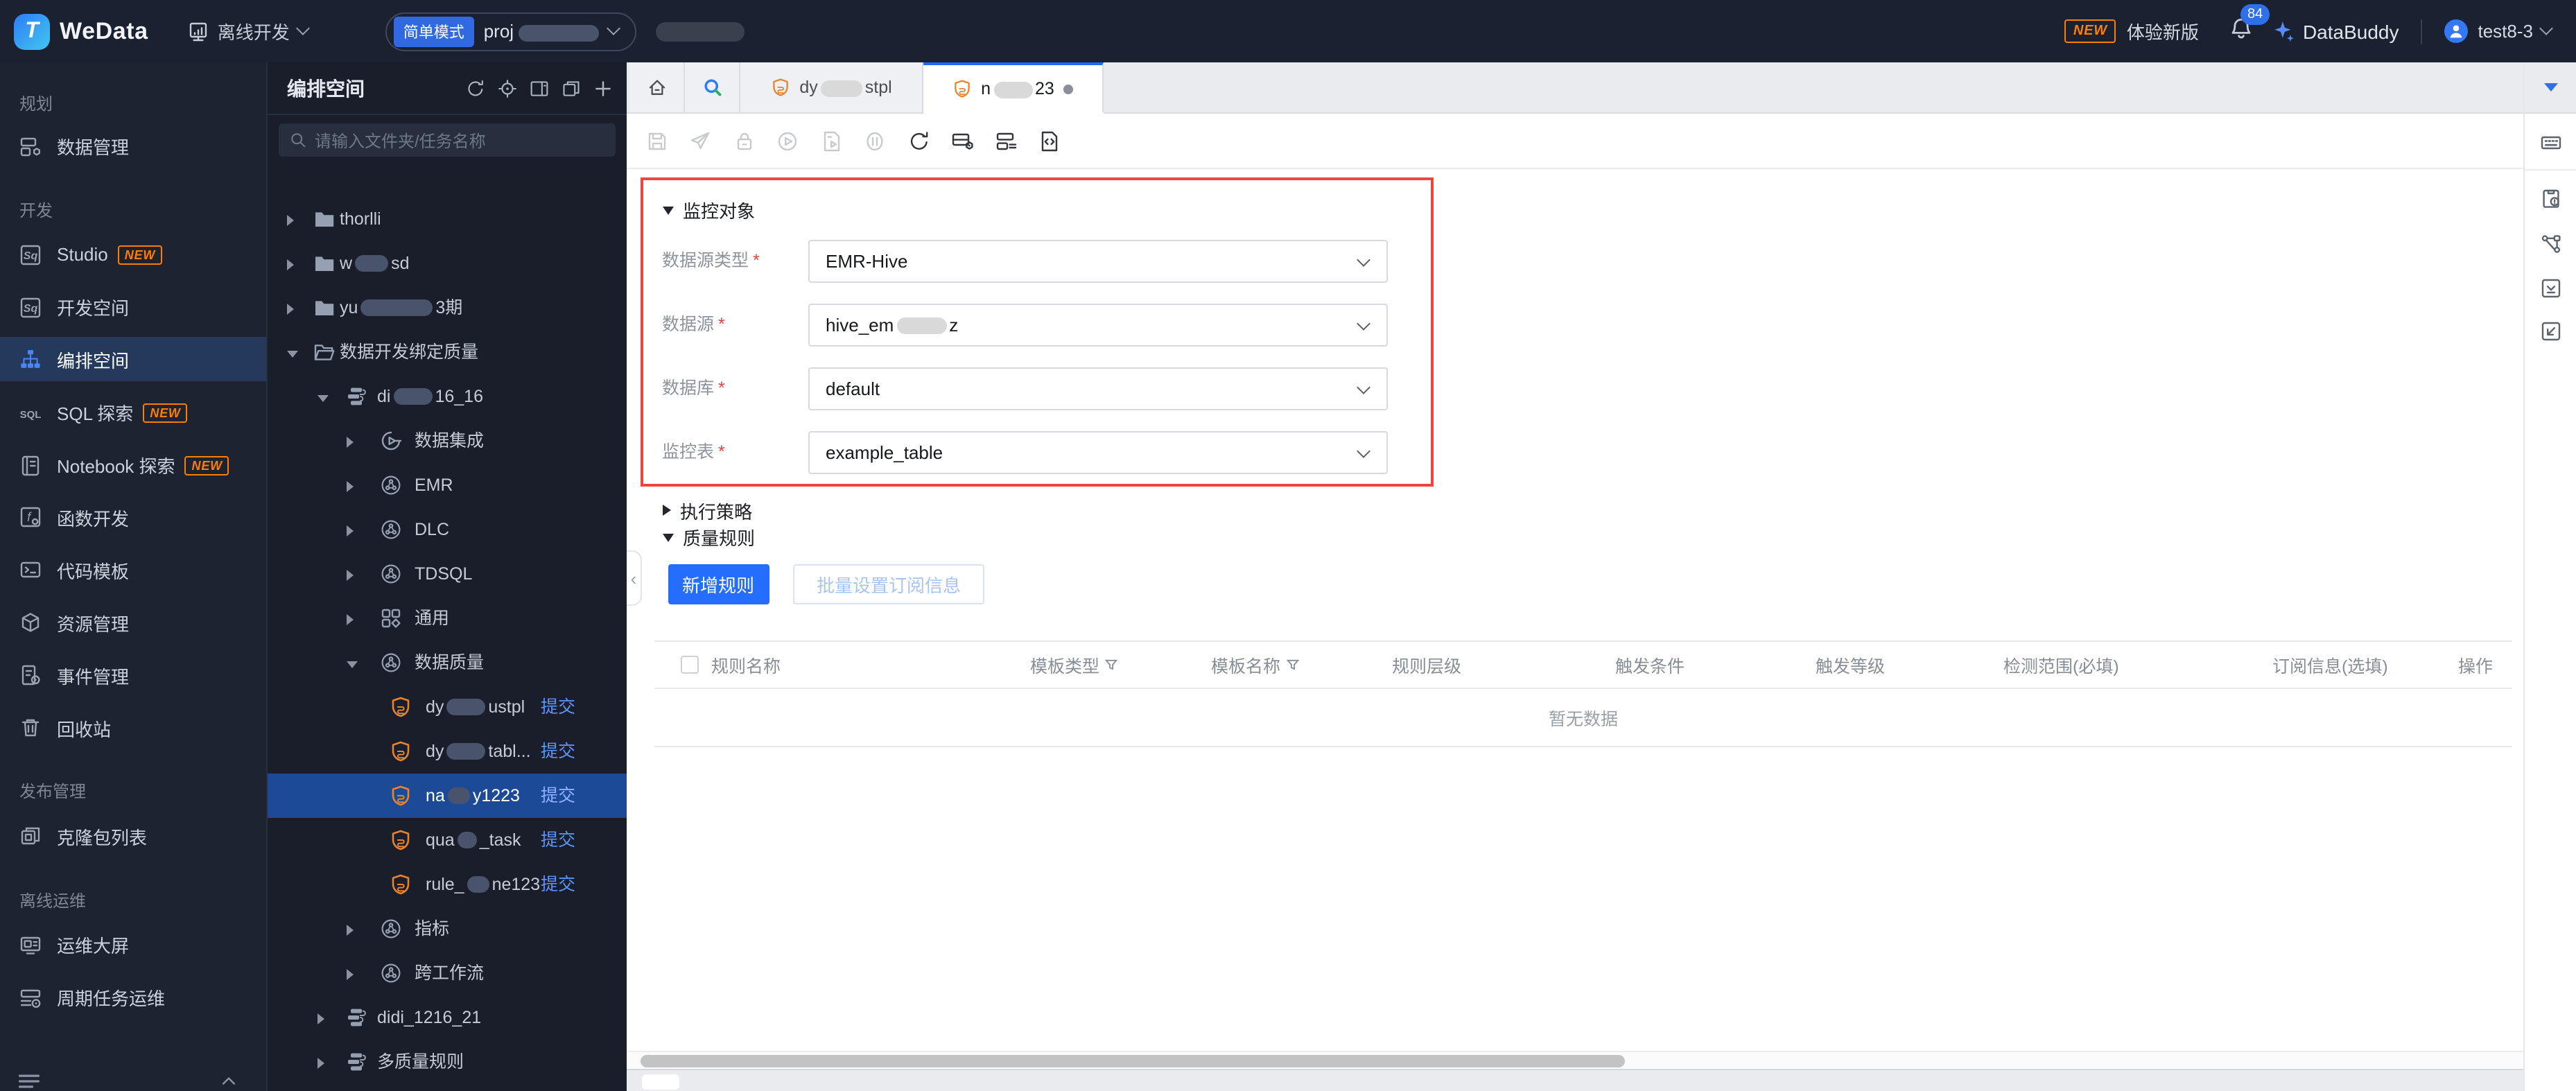 The height and width of the screenshot is (1091, 2576). I want to click on sidebar-item-sql: SQL SQL 探索 NEW, so click(133, 412).